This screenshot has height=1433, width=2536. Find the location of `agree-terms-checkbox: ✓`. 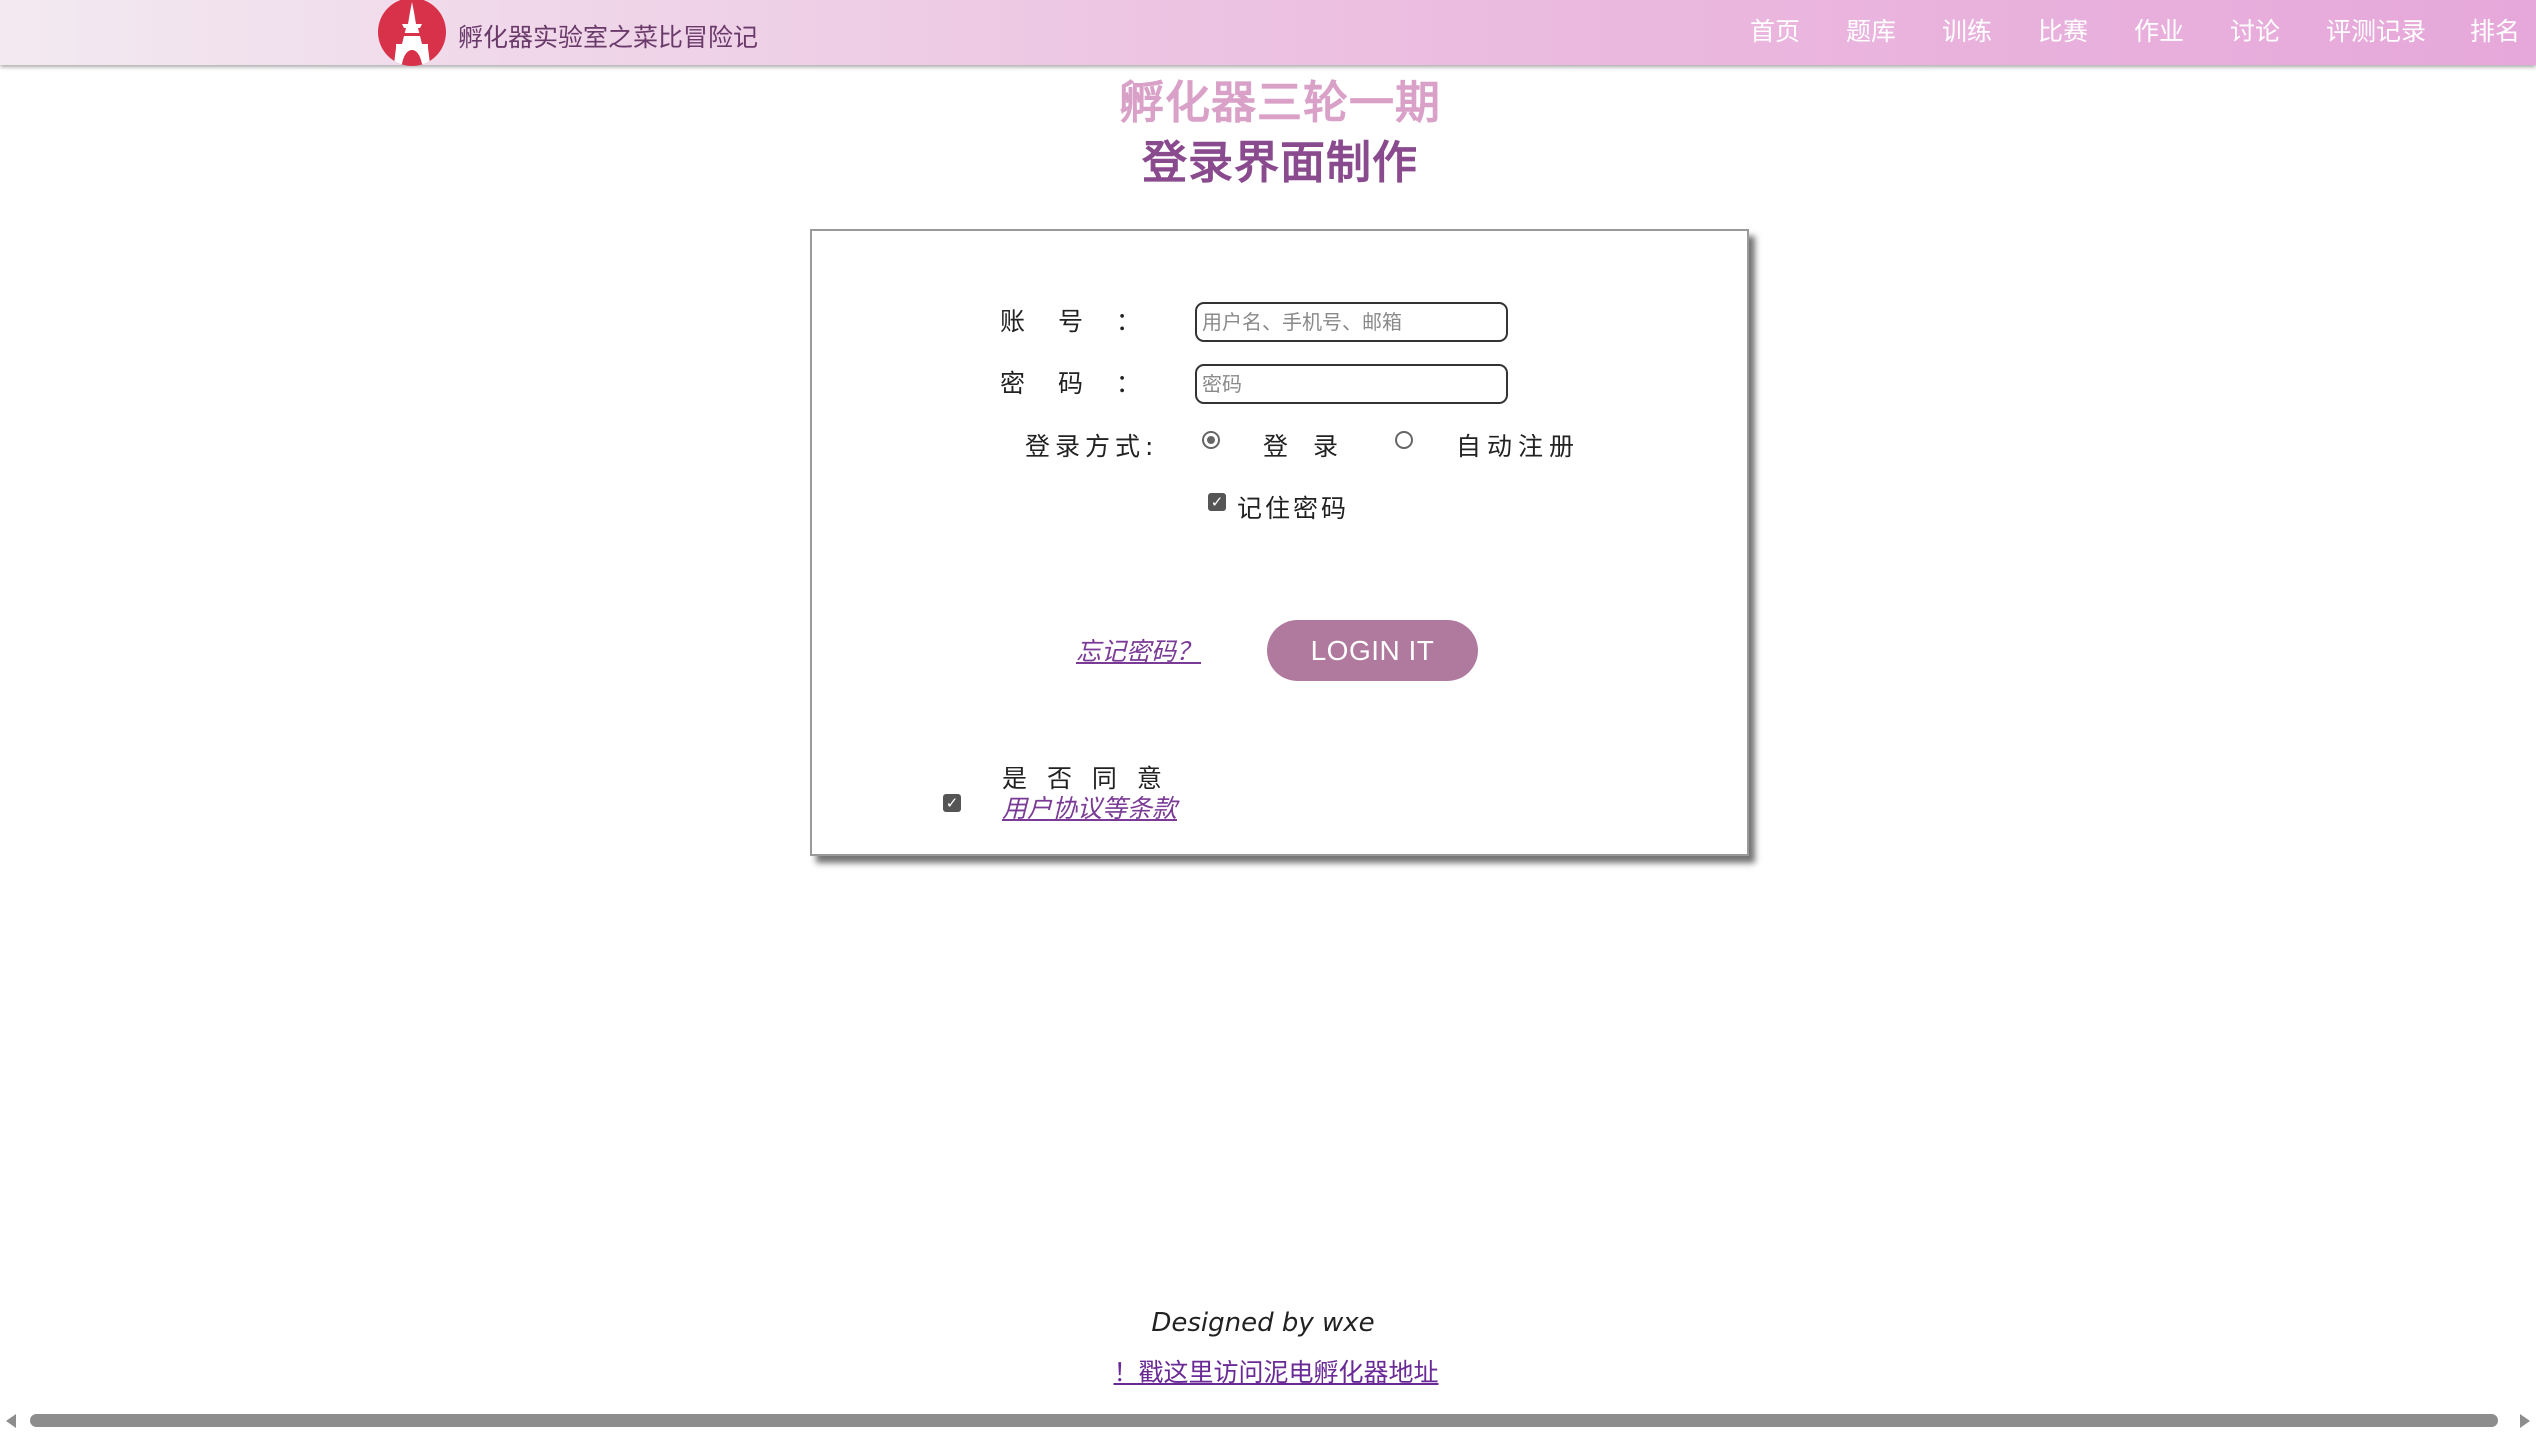

agree-terms-checkbox: ✓ is located at coordinates (952, 803).